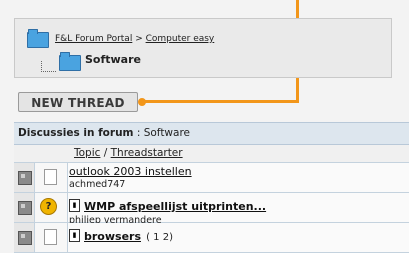 This screenshot has width=409, height=253. What do you see at coordinates (211, 238) in the screenshot?
I see `table-row: ▮ browsers ( 1 2)` at bounding box center [211, 238].